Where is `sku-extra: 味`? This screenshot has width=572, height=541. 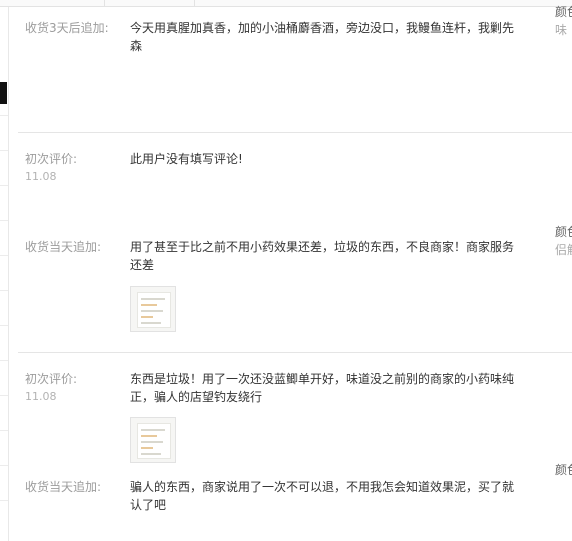
sku-extra: 味 is located at coordinates (561, 30).